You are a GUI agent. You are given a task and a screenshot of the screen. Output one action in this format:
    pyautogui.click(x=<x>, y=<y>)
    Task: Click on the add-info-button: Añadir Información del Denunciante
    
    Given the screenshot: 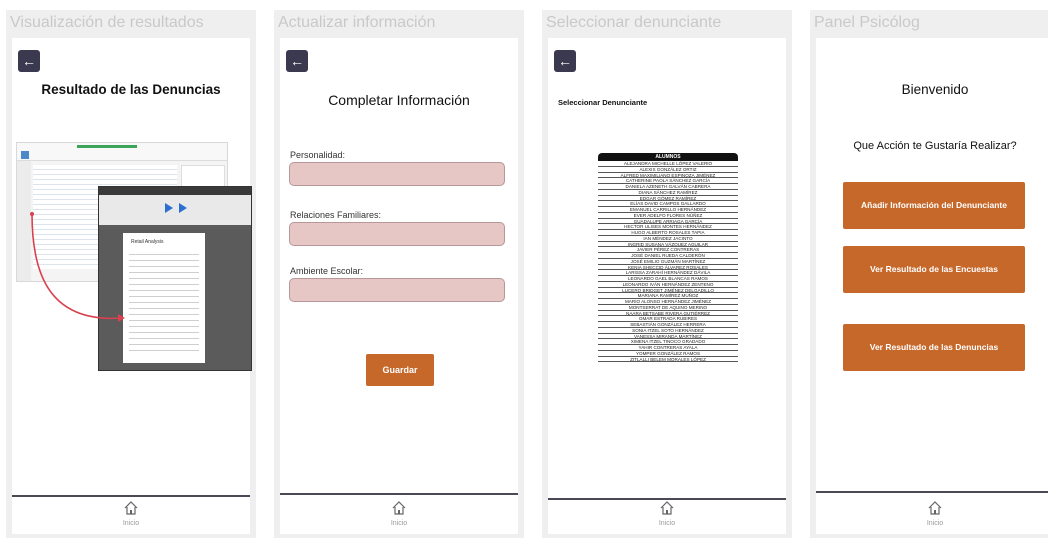 What is the action you would take?
    pyautogui.click(x=934, y=205)
    